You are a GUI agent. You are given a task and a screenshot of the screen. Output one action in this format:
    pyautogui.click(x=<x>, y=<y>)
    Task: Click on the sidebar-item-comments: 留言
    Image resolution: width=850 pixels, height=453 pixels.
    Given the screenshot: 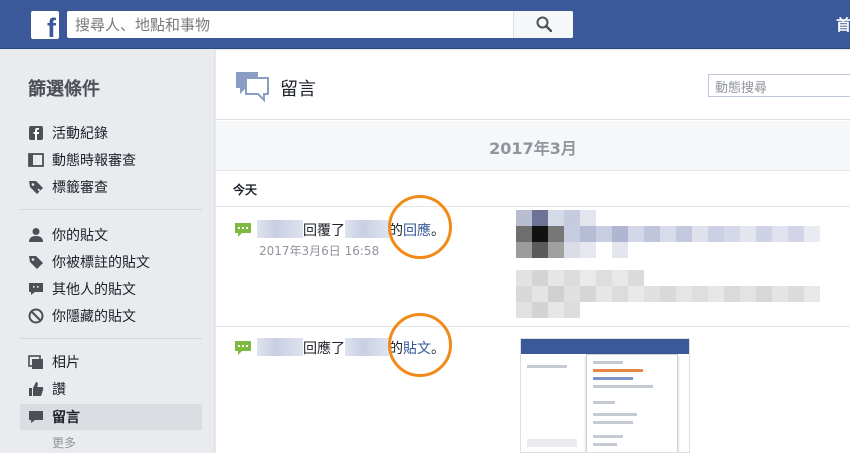 What is the action you would take?
    pyautogui.click(x=111, y=417)
    